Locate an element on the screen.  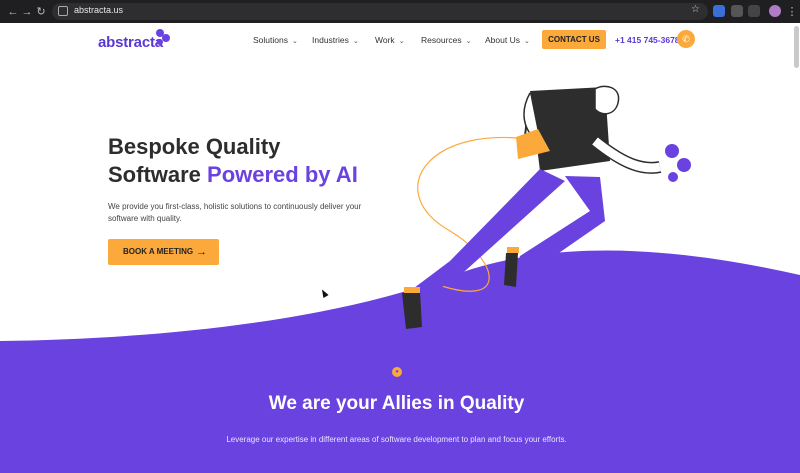
nav-item-industries: Industries ⌄ is located at coordinates (335, 40).